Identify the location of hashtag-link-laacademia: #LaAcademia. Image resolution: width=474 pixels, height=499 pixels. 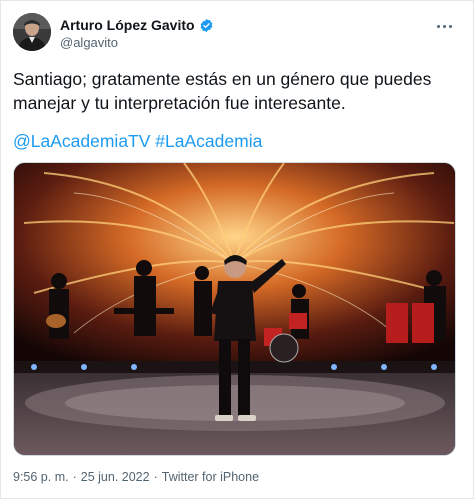
(208, 141).